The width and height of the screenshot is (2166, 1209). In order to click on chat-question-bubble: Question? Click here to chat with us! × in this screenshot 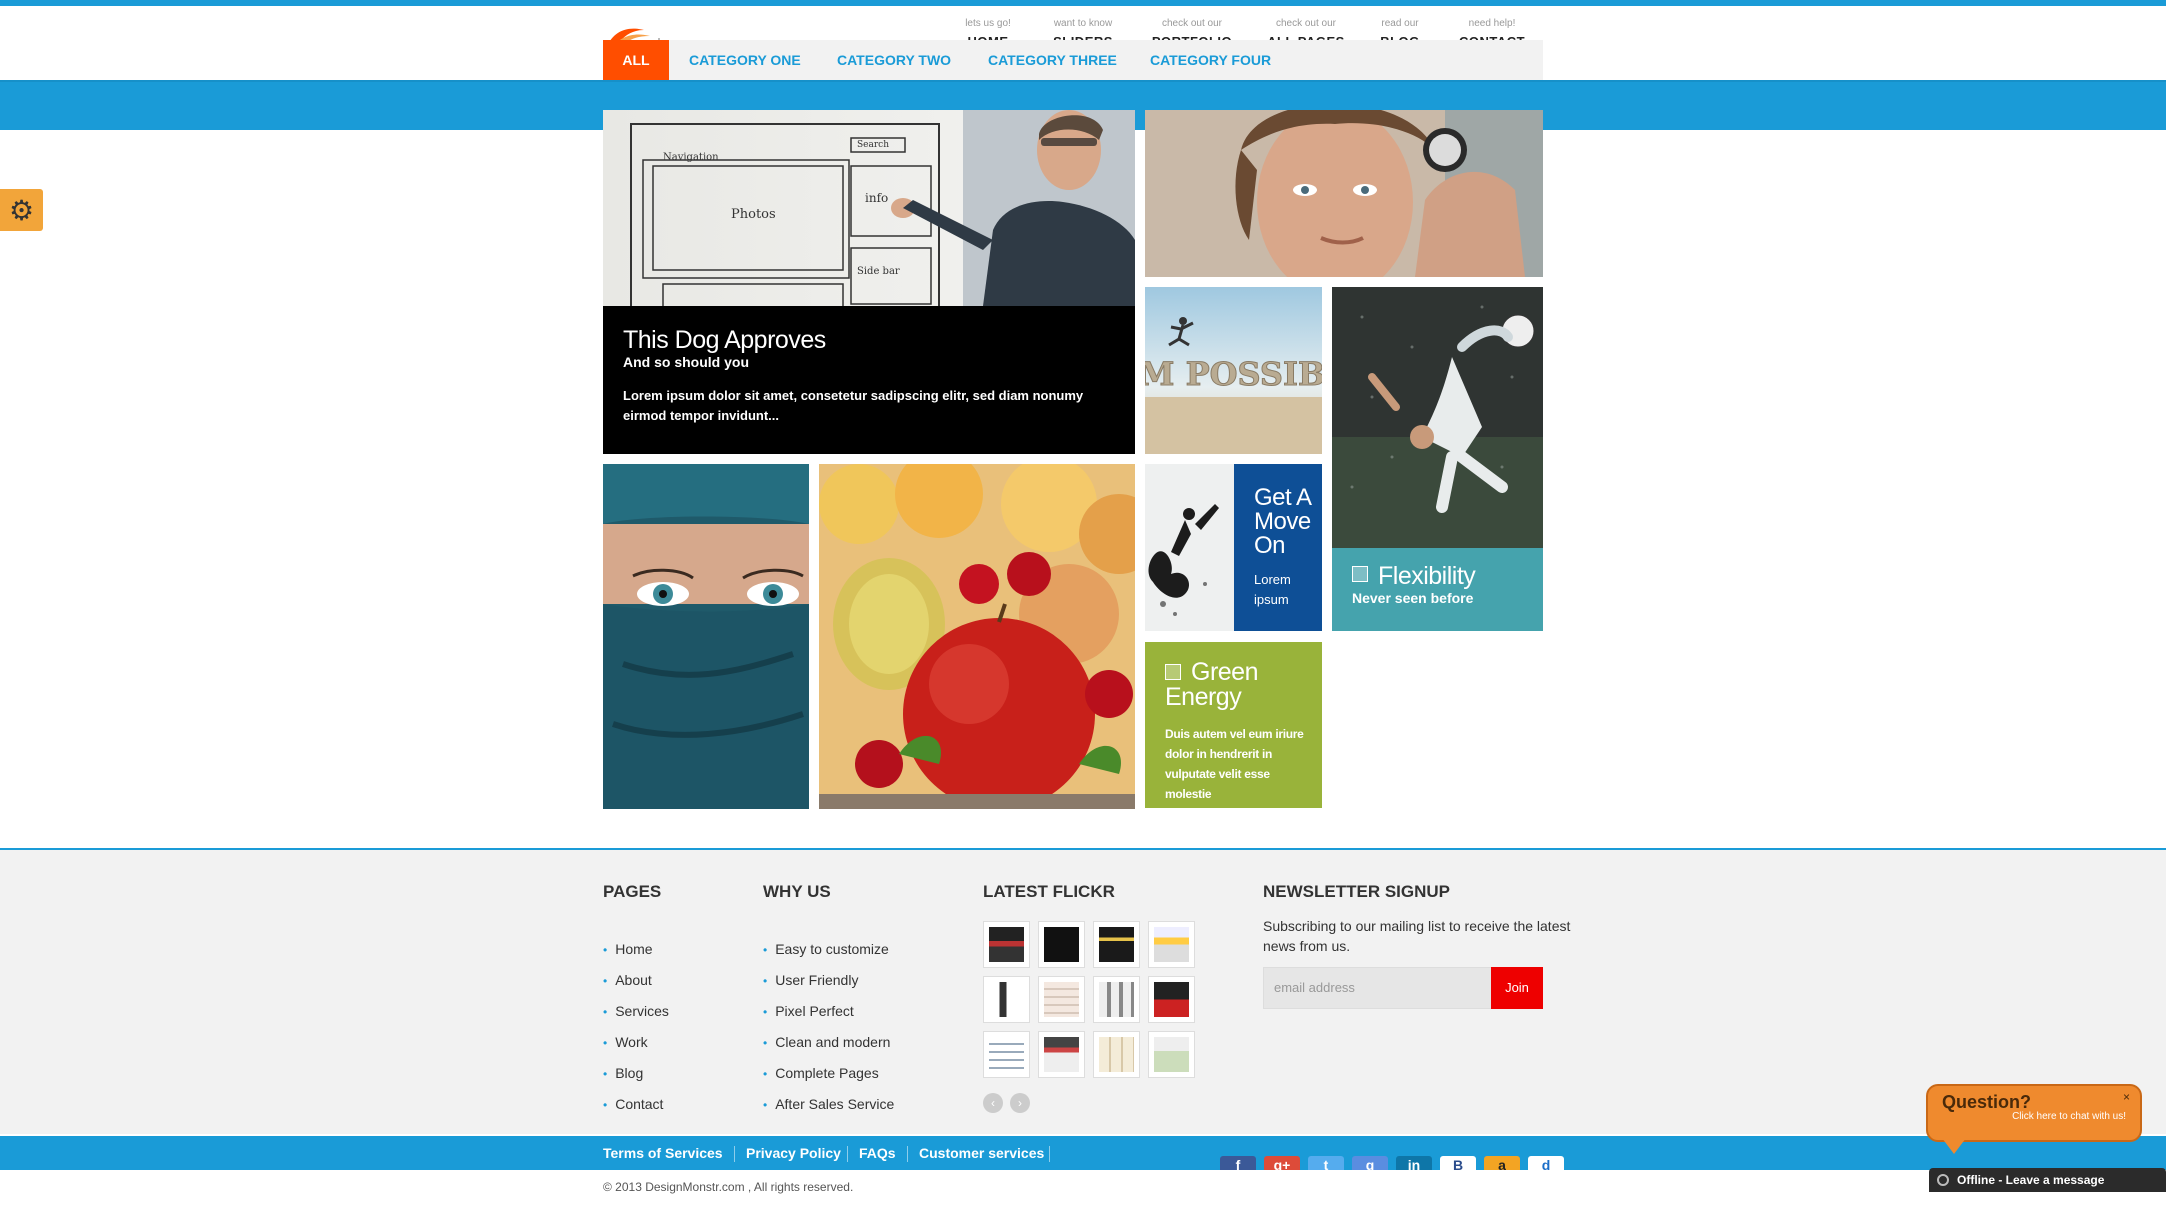, I will do `click(2034, 1113)`.